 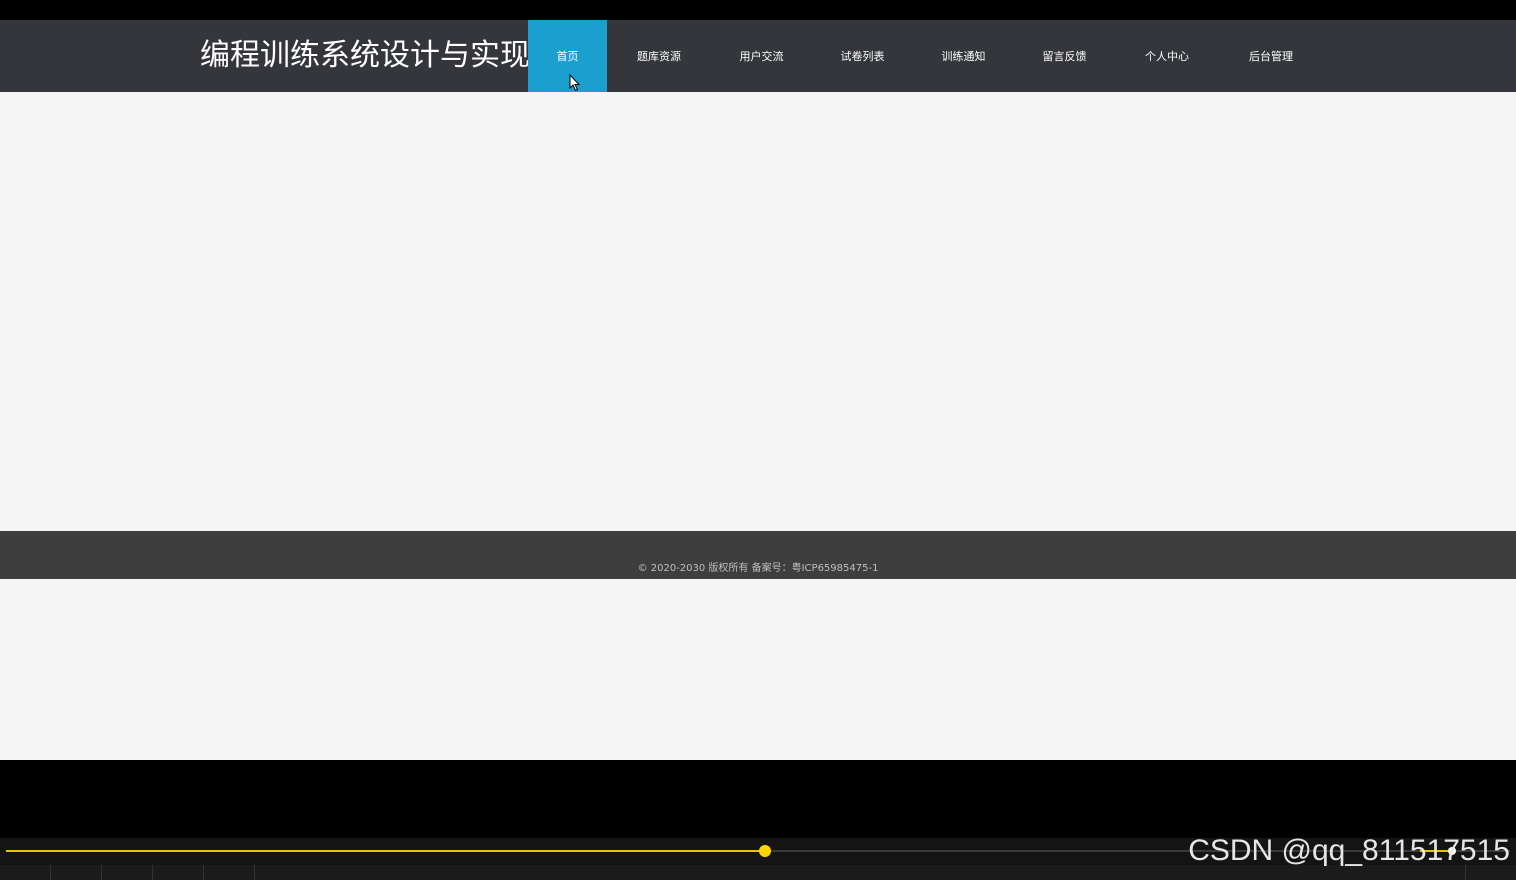 I want to click on progress-fill, so click(x=385, y=851).